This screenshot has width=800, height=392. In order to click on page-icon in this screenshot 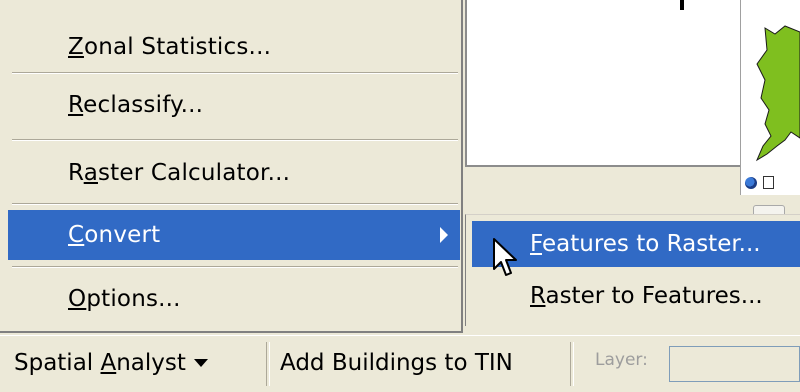, I will do `click(768, 182)`.